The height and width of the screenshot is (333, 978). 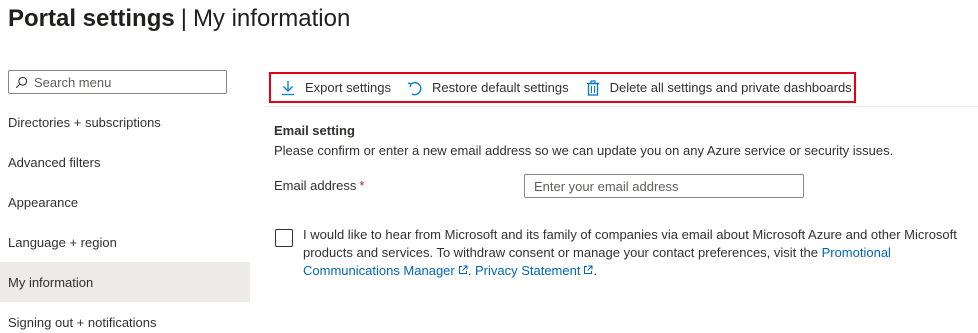 What do you see at coordinates (664, 186) in the screenshot?
I see `email-field` at bounding box center [664, 186].